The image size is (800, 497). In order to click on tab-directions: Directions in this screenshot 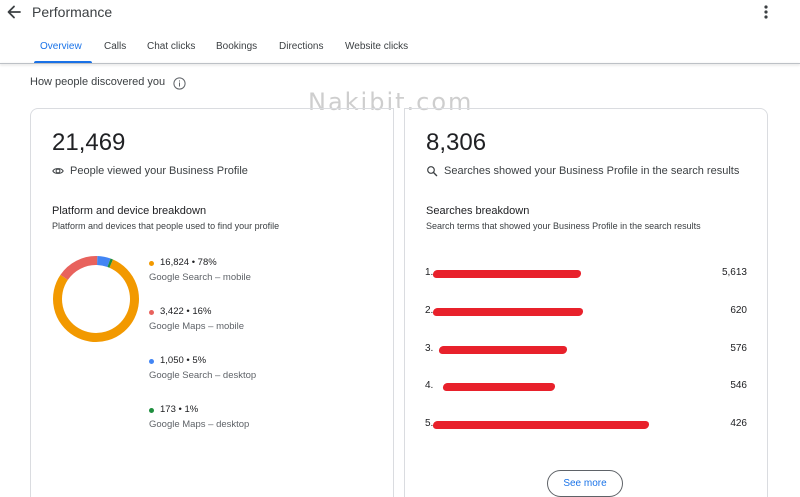, I will do `click(301, 46)`.